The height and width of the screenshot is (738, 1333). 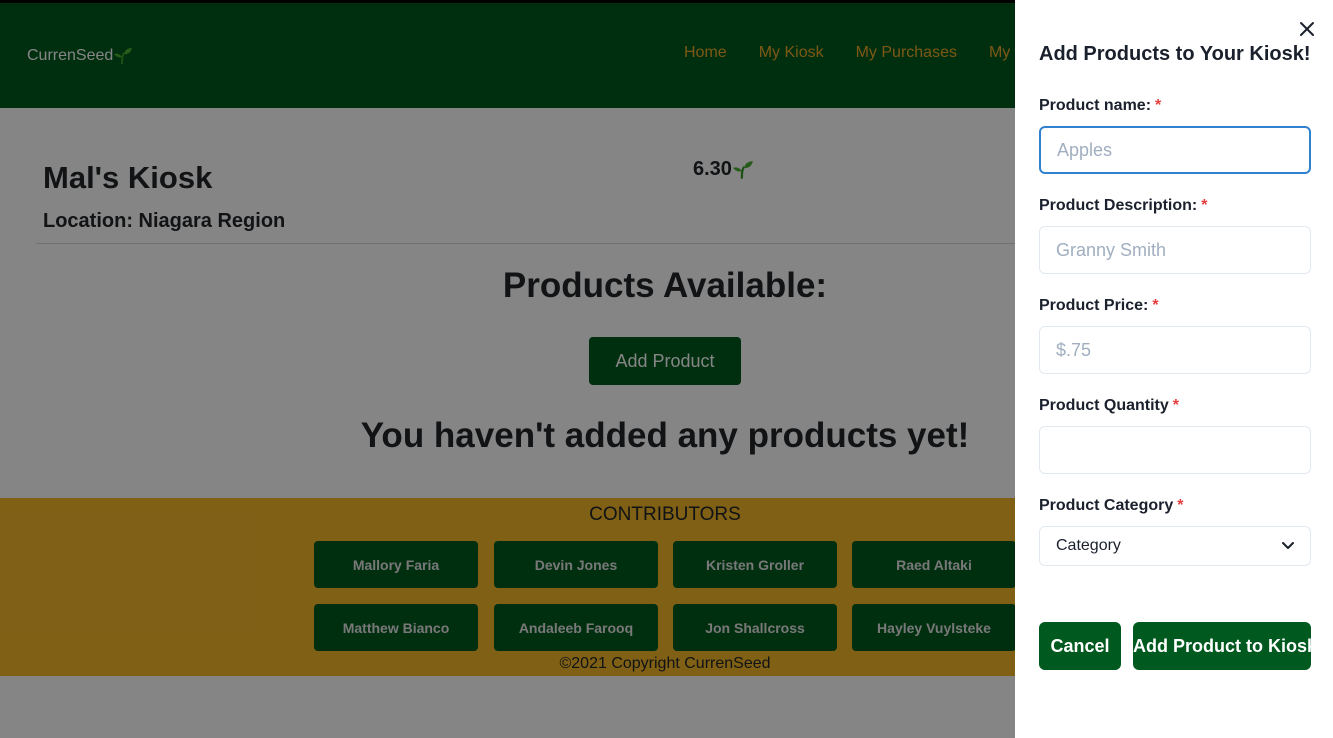 I want to click on product-quantity-label: Product Quantity *, so click(x=1109, y=406).